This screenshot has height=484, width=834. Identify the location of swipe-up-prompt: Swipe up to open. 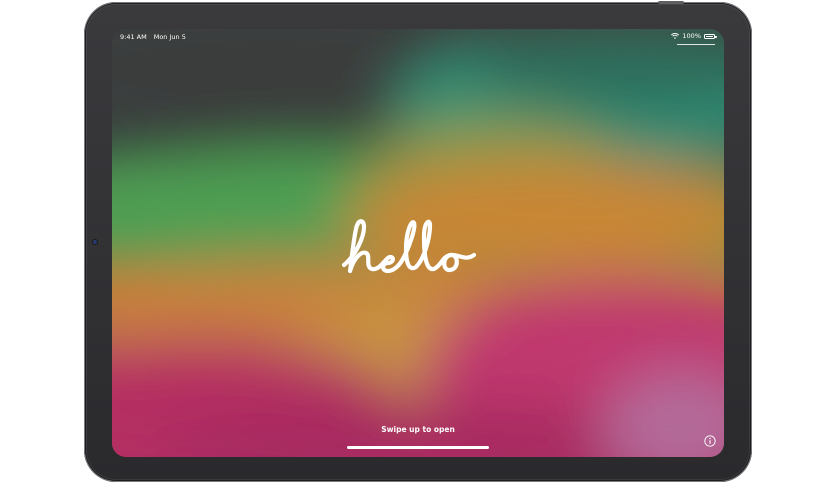
(418, 429).